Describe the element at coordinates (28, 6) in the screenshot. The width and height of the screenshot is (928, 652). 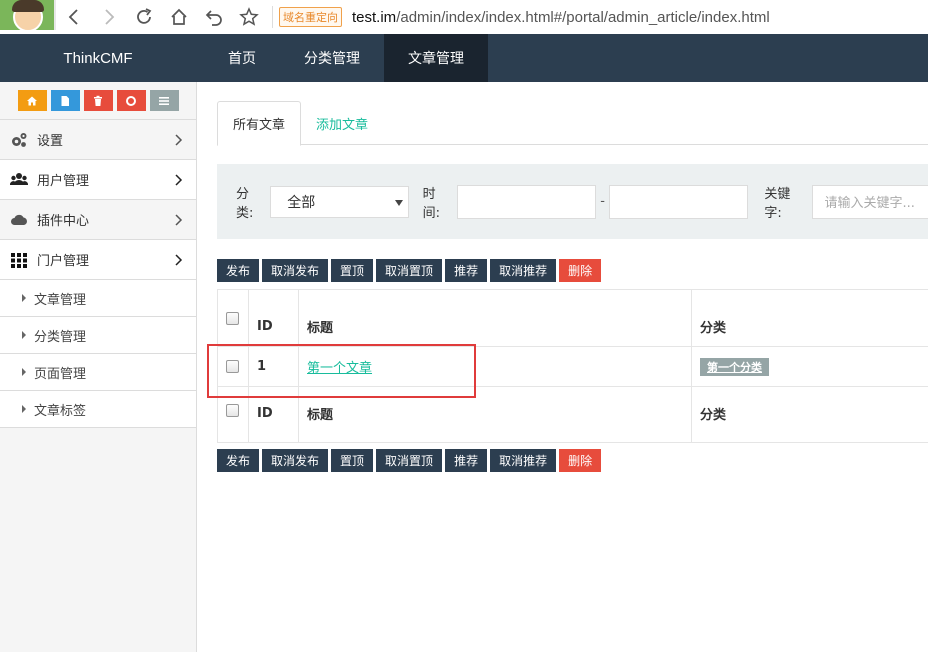
I see `avatar-hair` at that location.